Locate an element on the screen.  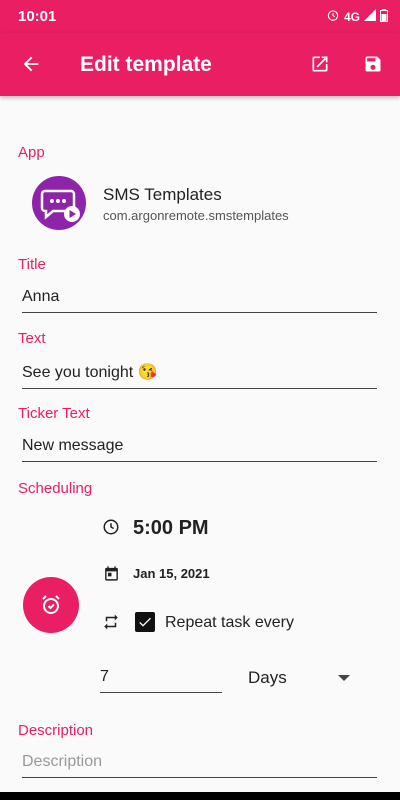
status-time: 10:01 is located at coordinates (37, 16).